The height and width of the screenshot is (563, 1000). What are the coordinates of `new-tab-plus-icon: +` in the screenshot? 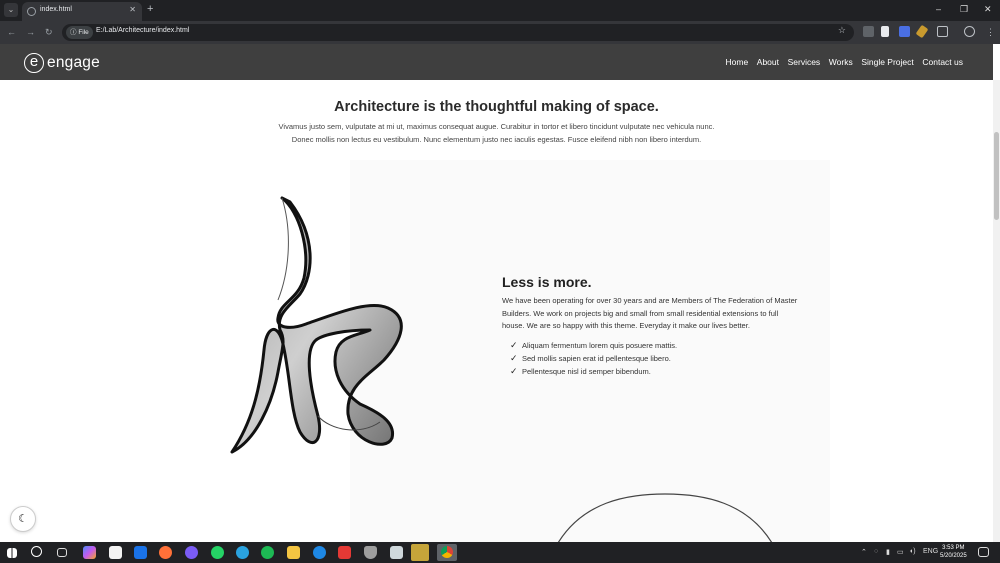 It's located at (150, 9).